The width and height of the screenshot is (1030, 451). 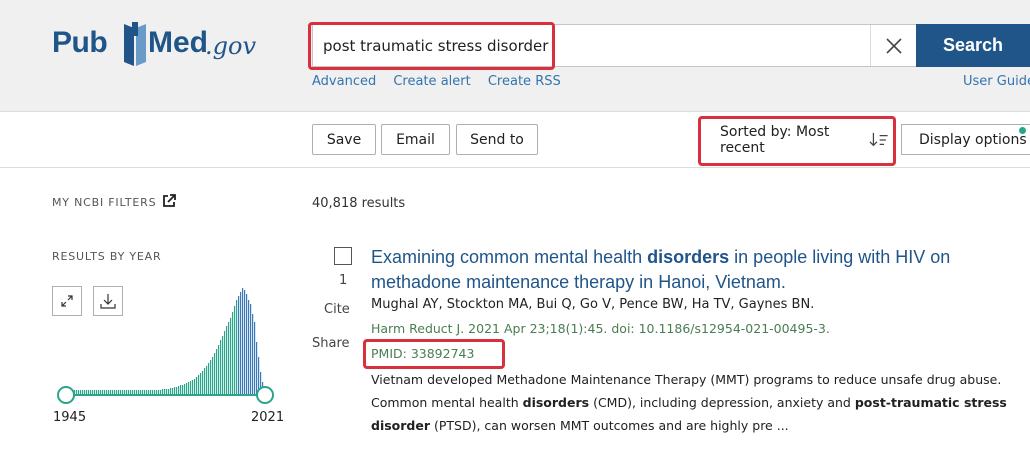 I want to click on send-to-button: Send to, so click(x=497, y=139).